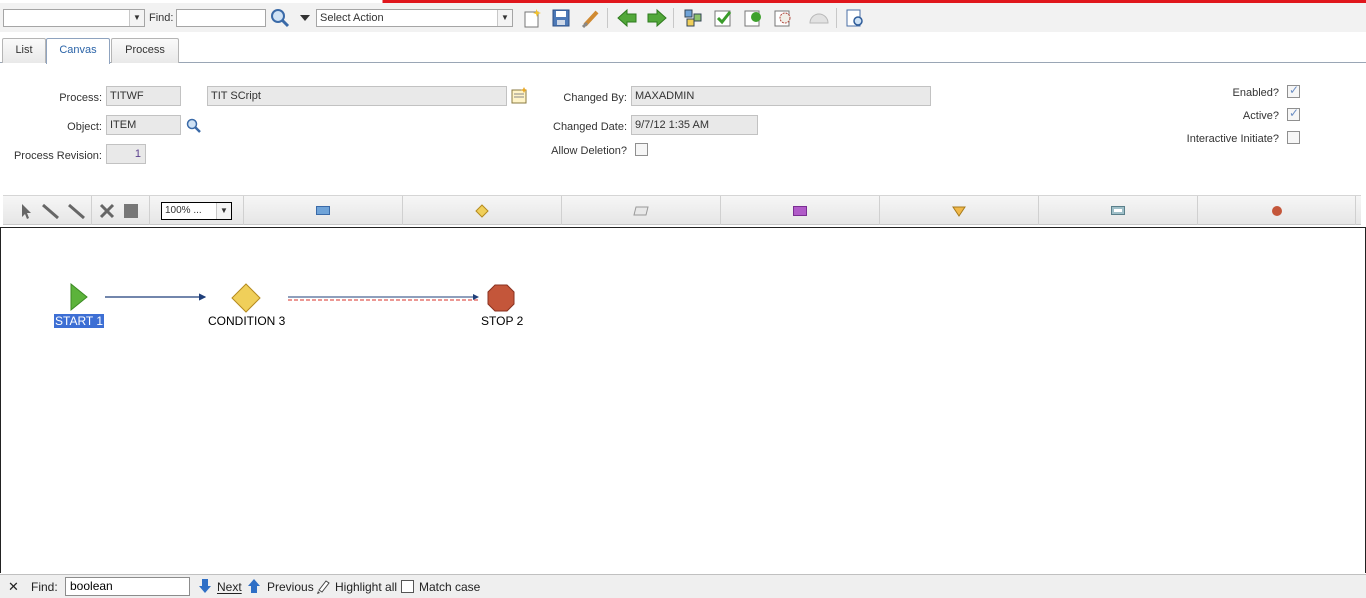  I want to click on interaction-node-tool, so click(1117, 210).